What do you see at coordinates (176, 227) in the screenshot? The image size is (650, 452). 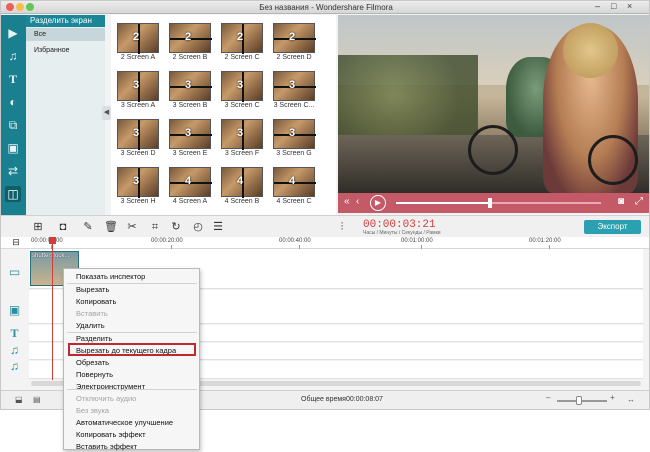 I see `rotate-icon: ↻` at bounding box center [176, 227].